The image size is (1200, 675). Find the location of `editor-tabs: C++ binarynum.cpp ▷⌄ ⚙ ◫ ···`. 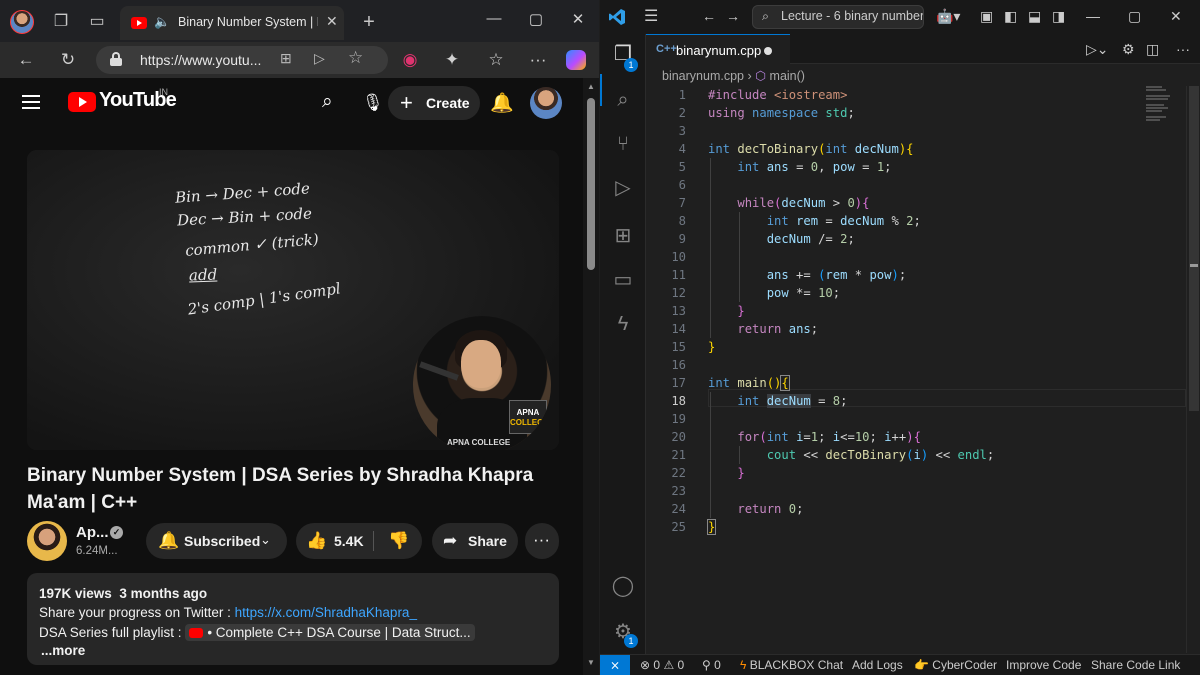

editor-tabs: C++ binarynum.cpp ▷⌄ ⚙ ◫ ··· is located at coordinates (923, 49).